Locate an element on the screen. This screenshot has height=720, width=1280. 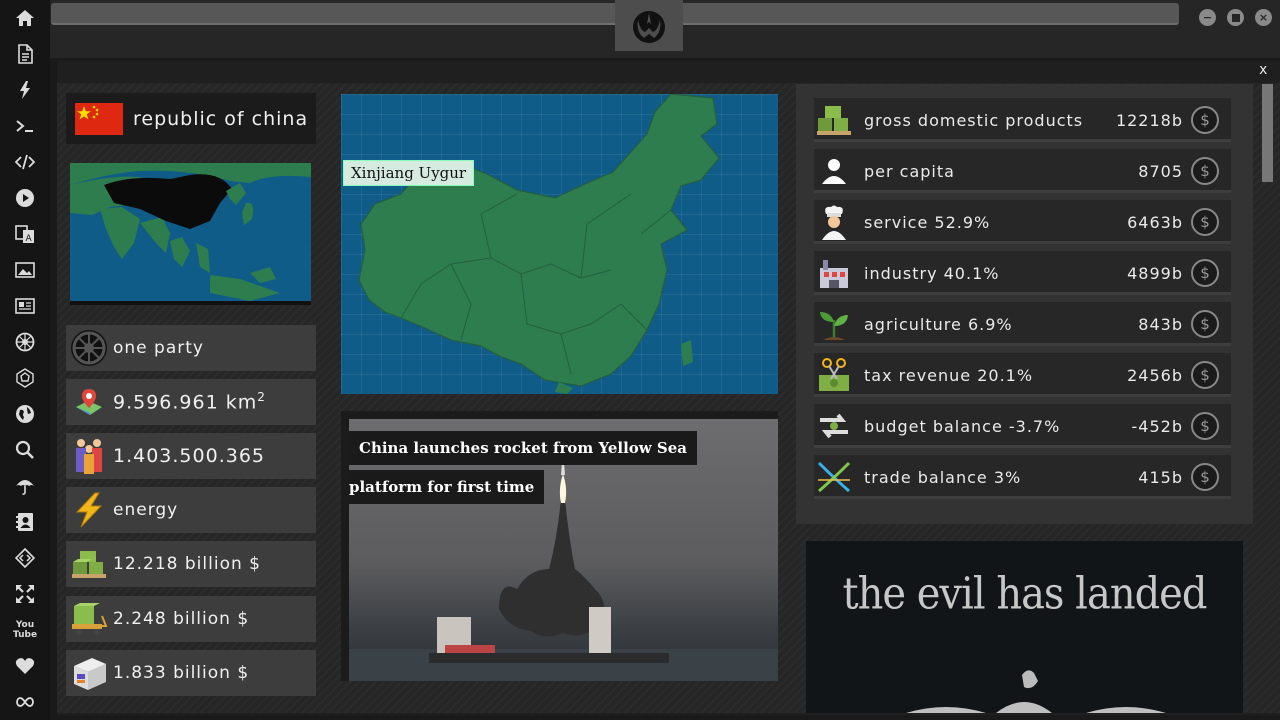
document-icon is located at coordinates (25, 54).